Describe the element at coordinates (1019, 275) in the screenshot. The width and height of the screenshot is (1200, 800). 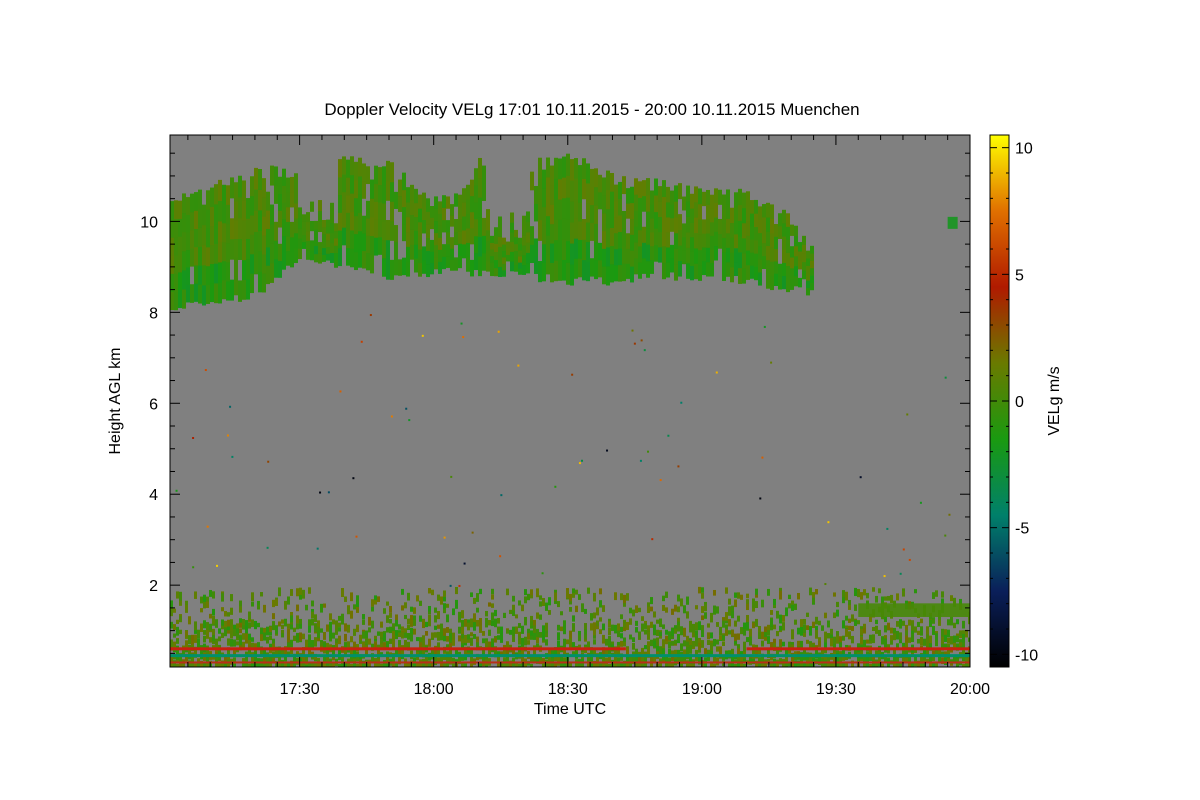
I see `colorbar-tick-label: 5` at that location.